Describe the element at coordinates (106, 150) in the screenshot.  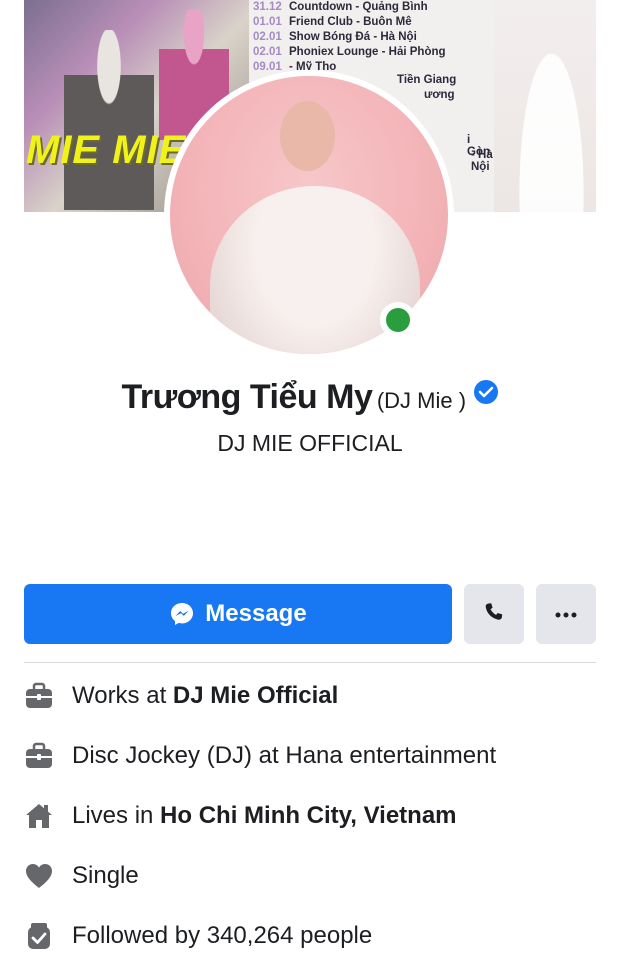
I see `cover-mie-text: MIE MIE` at that location.